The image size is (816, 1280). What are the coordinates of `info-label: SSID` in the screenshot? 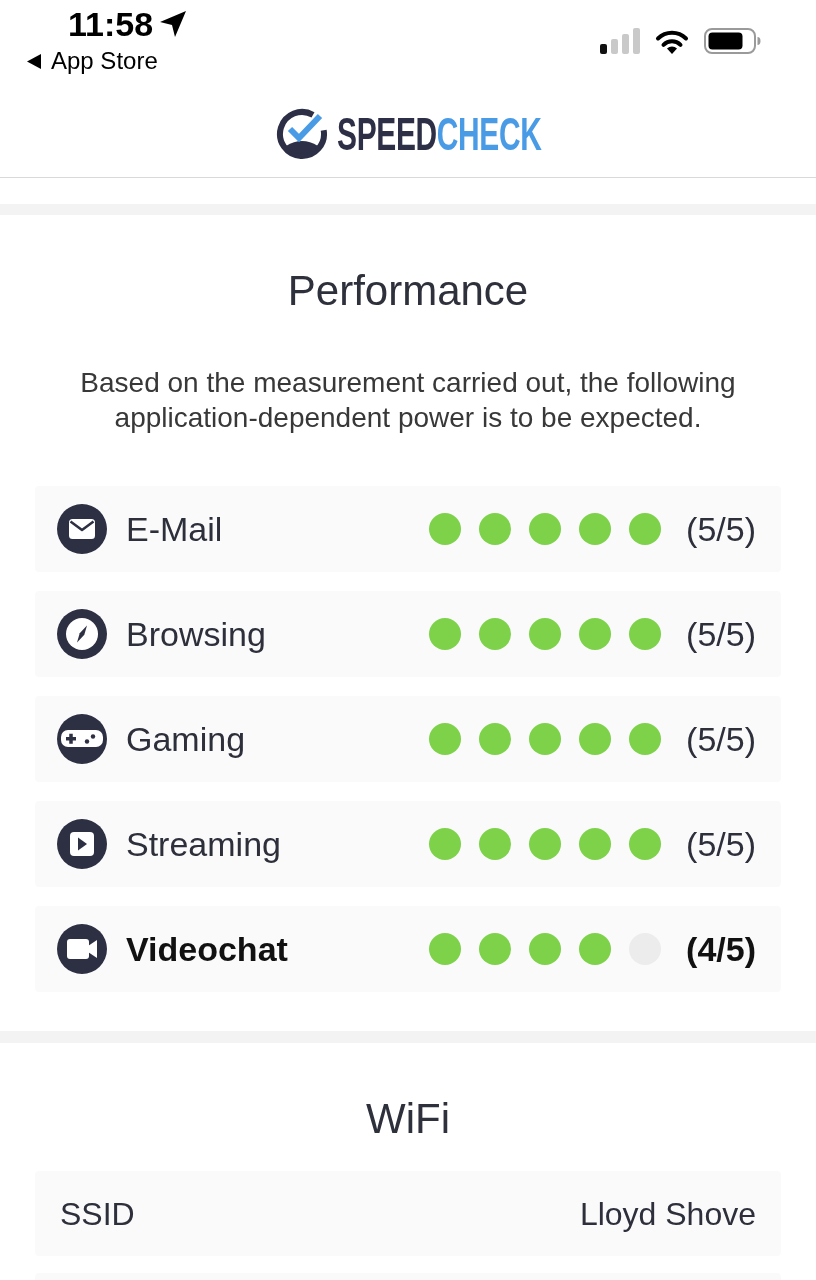 It's located at (97, 1214).